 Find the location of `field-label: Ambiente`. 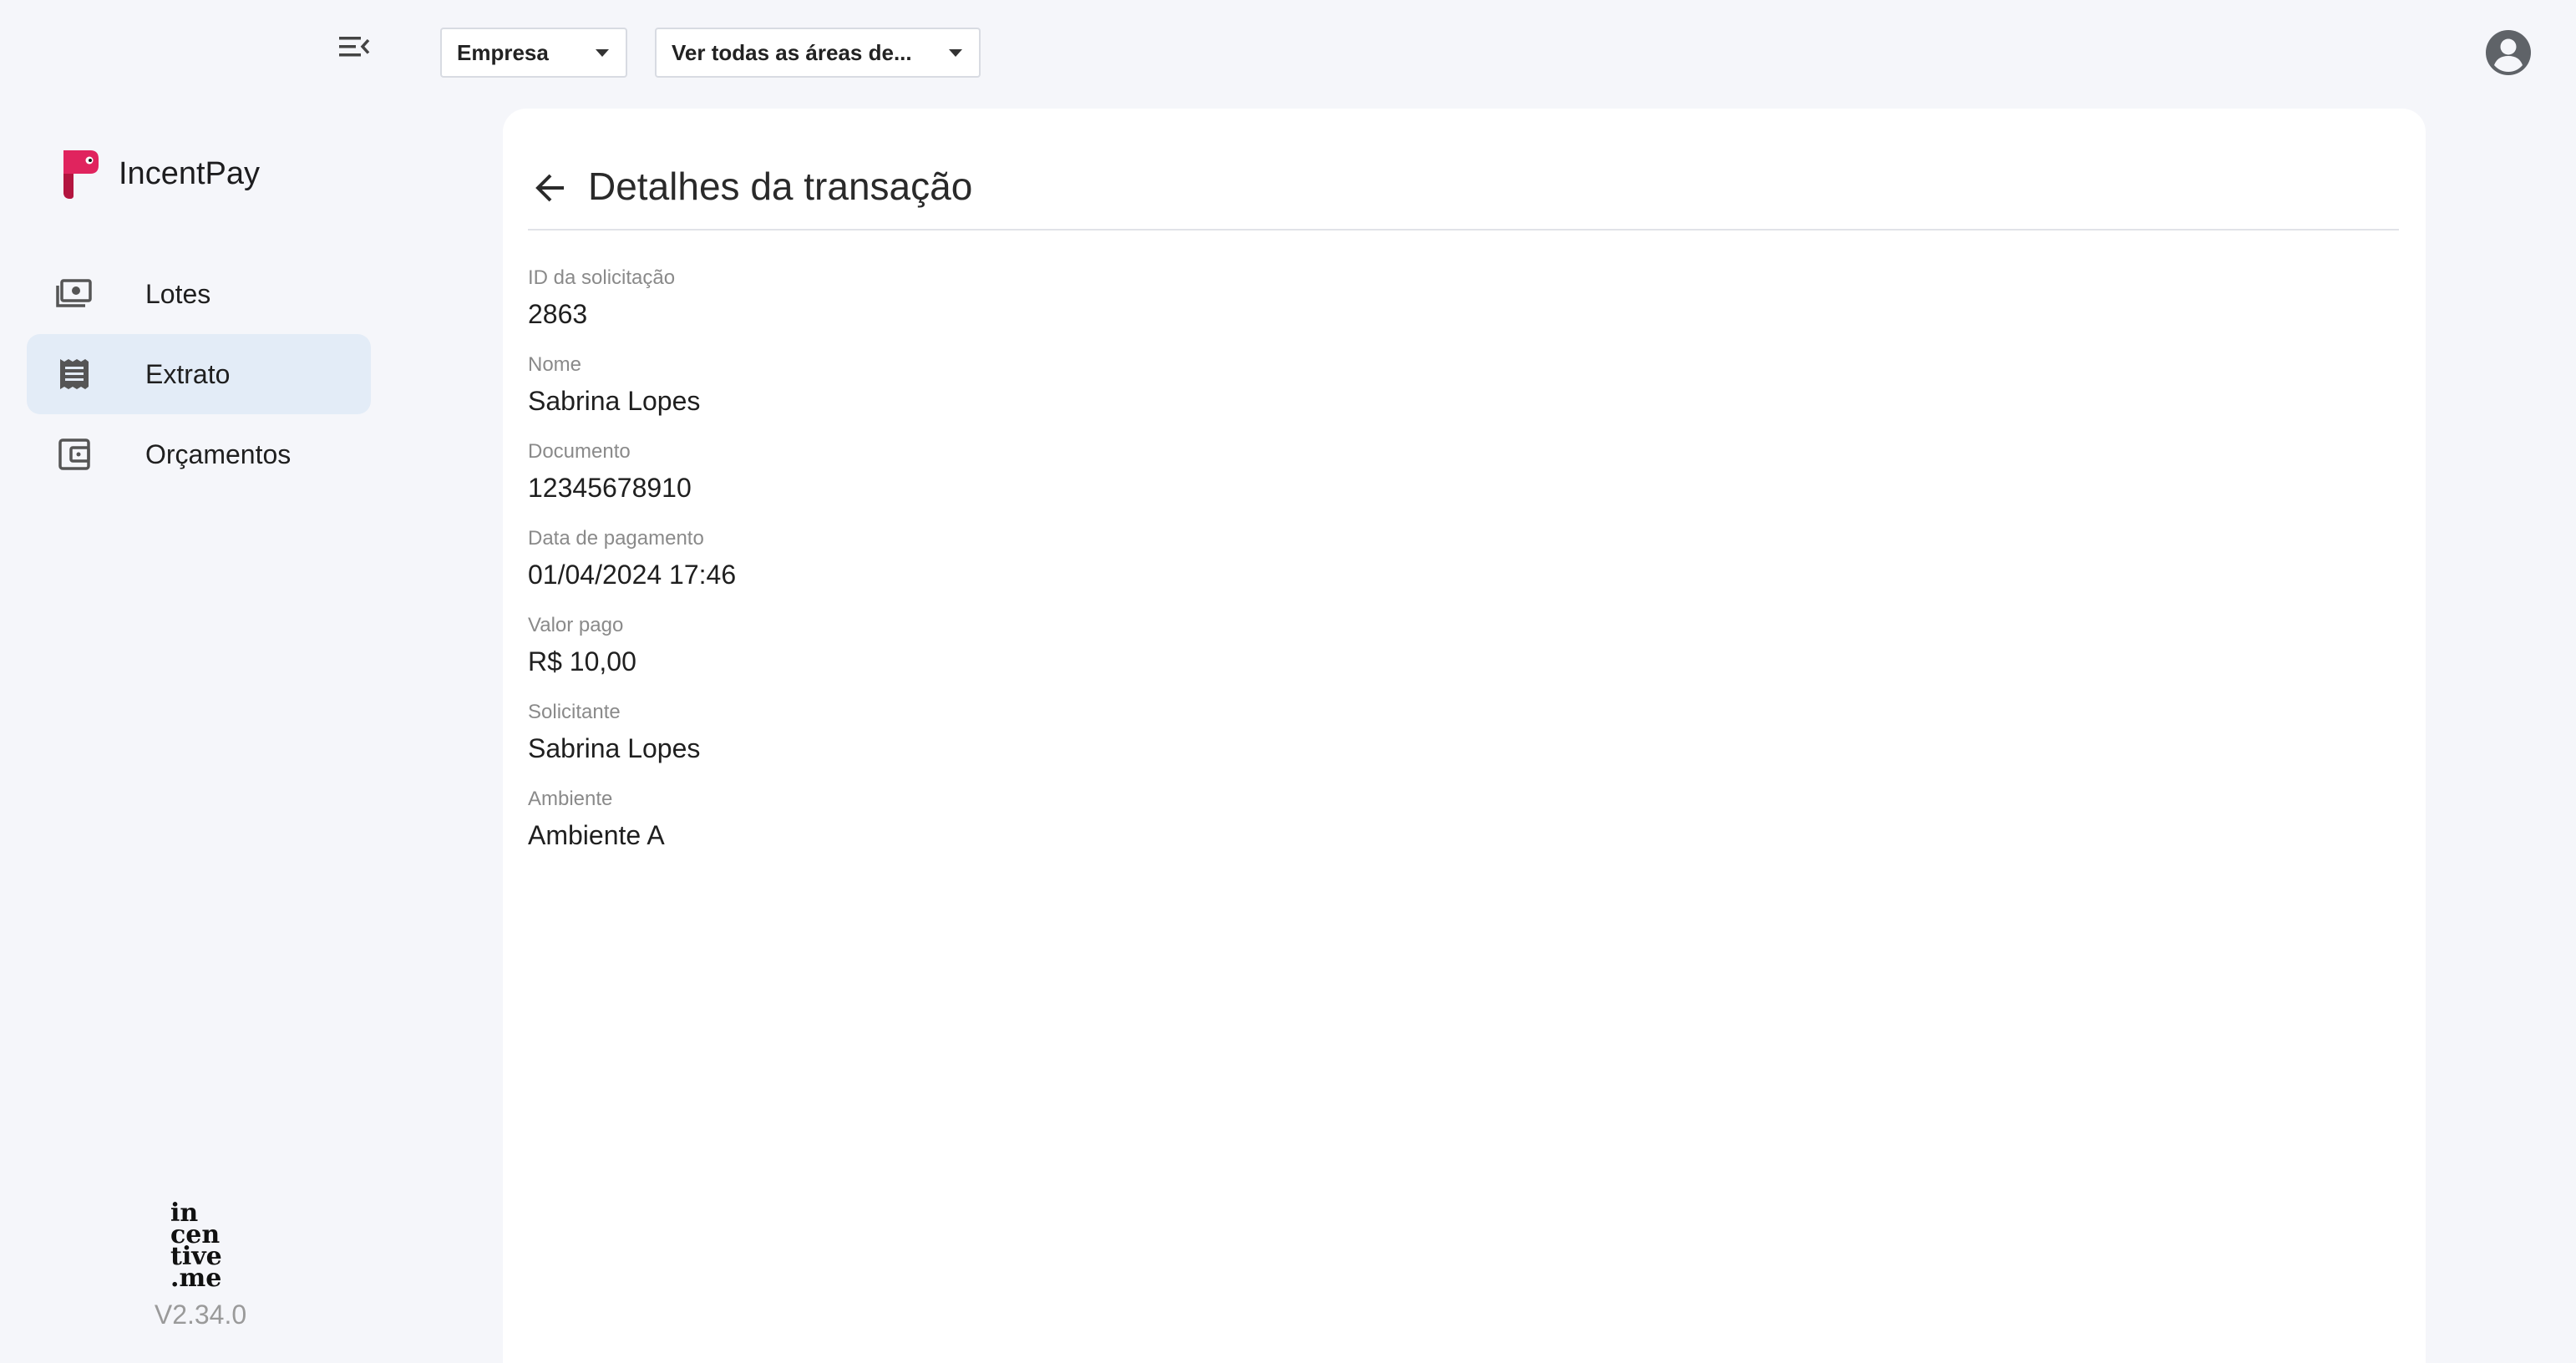

field-label: Ambiente is located at coordinates (570, 799).